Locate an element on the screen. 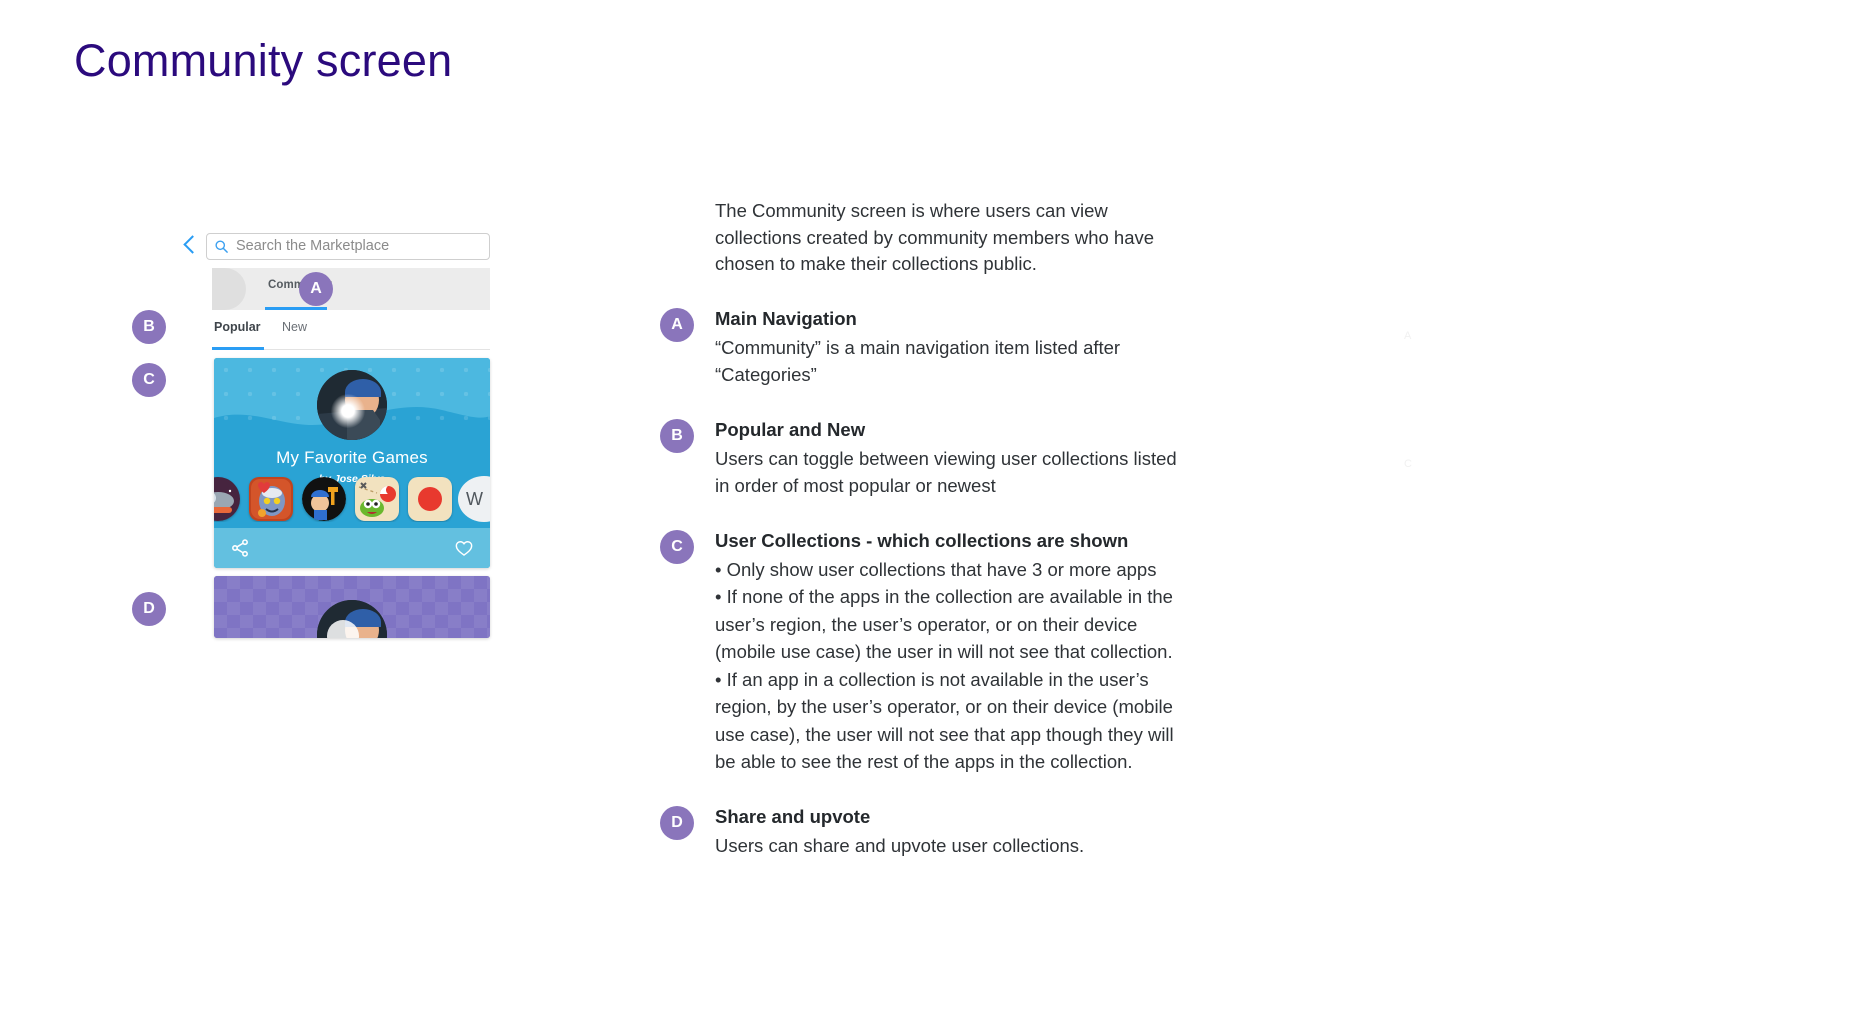 The height and width of the screenshot is (1013, 1860). avatar is located at coordinates (352, 405).